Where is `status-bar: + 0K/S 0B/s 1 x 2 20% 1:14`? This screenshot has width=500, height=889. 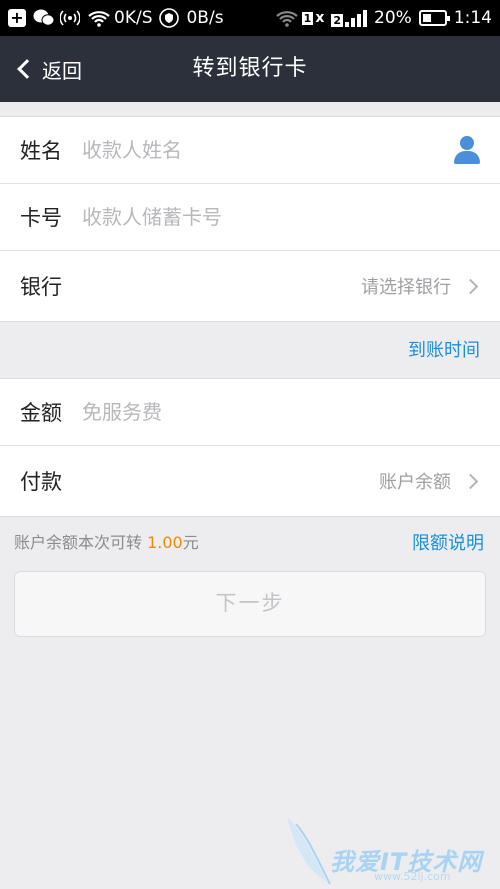
status-bar: + 0K/S 0B/s 1 x 2 20% 1:14 is located at coordinates (250, 18).